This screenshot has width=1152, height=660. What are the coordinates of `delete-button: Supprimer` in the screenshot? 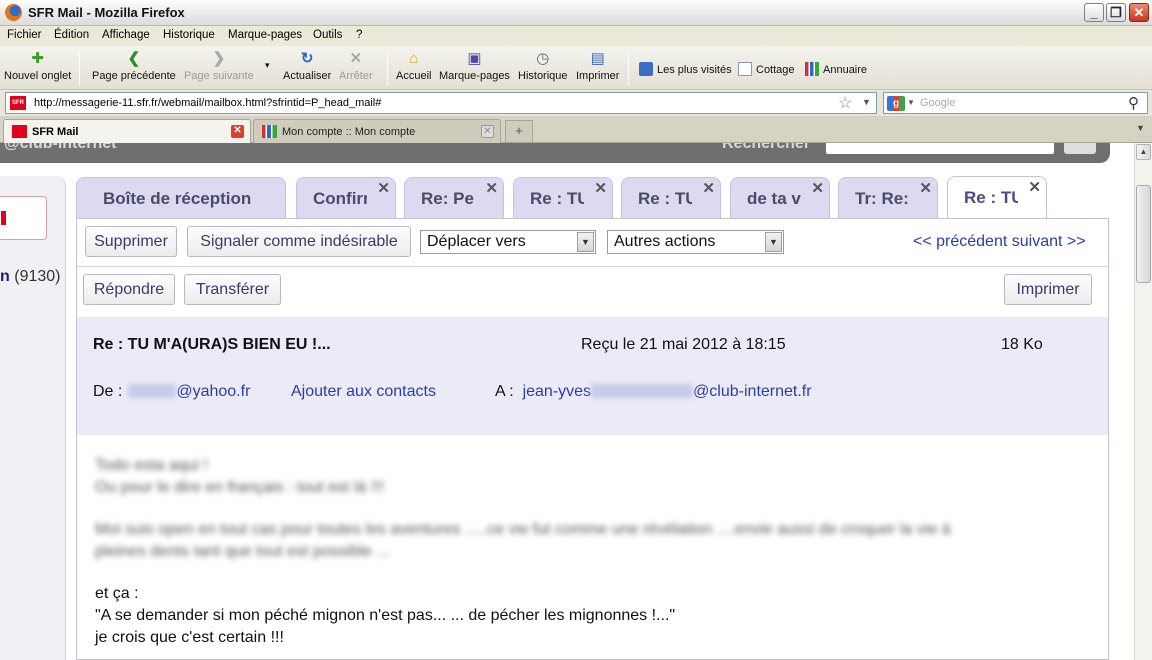 It's located at (131, 241).